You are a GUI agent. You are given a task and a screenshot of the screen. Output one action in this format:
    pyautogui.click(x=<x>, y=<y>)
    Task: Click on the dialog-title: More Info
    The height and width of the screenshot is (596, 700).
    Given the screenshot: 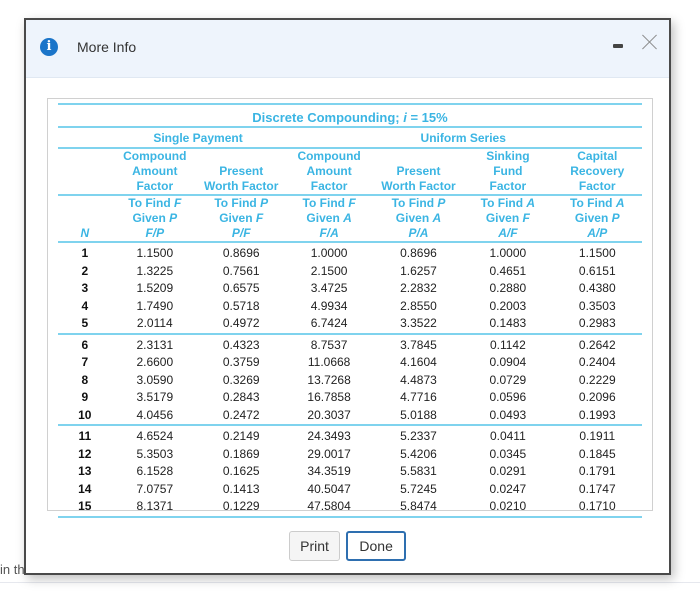 What is the action you would take?
    pyautogui.click(x=107, y=47)
    